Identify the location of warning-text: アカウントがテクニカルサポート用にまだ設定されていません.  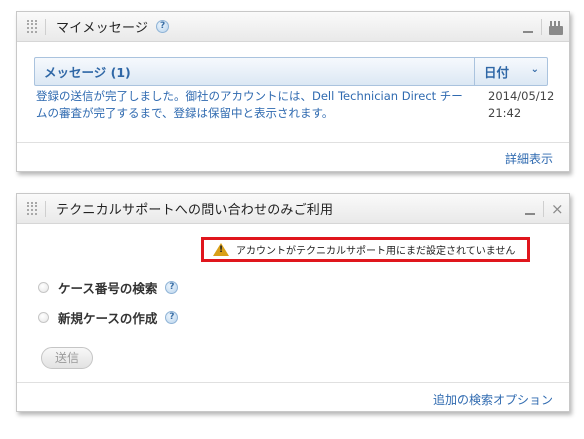
(376, 251).